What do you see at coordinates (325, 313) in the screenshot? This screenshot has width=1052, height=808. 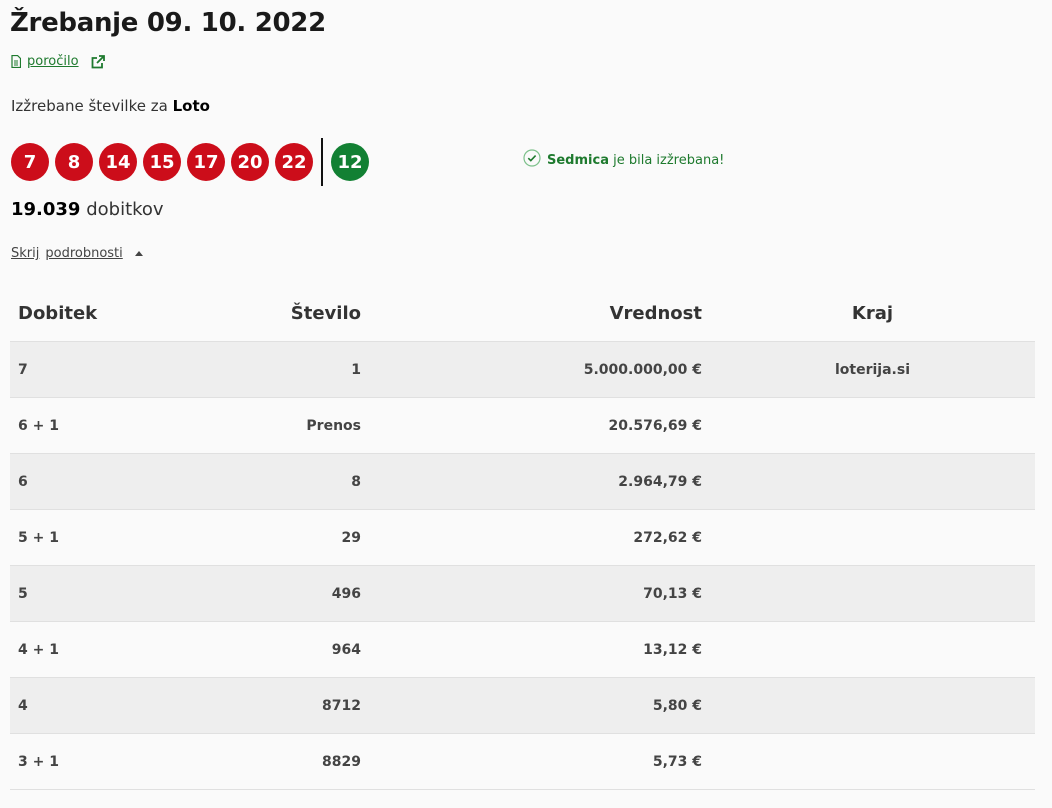 I see `col-header-stevilo: Število` at bounding box center [325, 313].